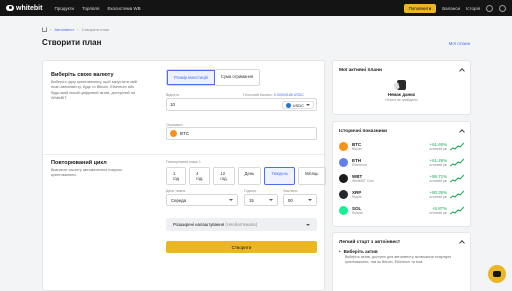  What do you see at coordinates (179, 200) in the screenshot?
I see `weekday-value: Середа` at bounding box center [179, 200].